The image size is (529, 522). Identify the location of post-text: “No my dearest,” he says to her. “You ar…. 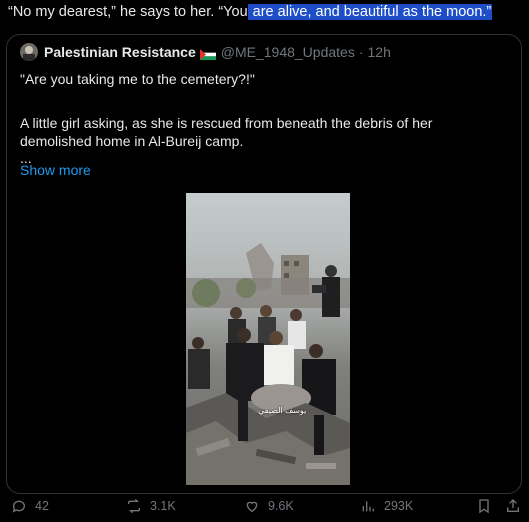
(250, 12).